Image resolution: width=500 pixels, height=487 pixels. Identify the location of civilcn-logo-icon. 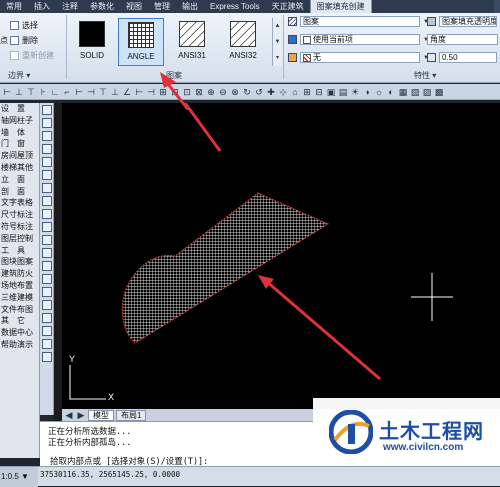
(351, 432).